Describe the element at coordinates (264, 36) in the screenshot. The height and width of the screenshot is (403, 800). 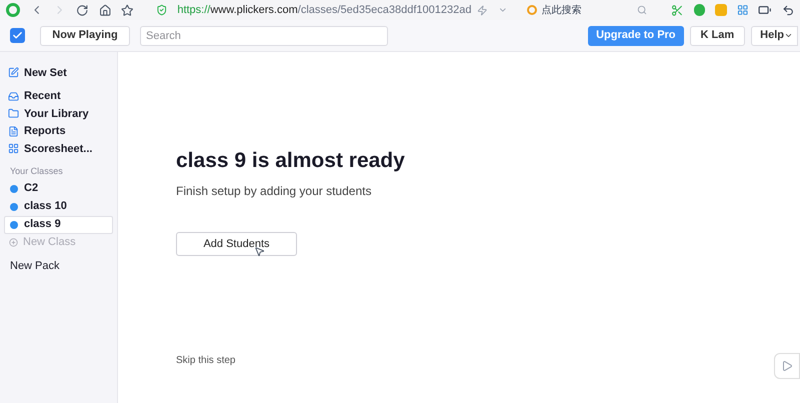
I see `search-field: Search` at that location.